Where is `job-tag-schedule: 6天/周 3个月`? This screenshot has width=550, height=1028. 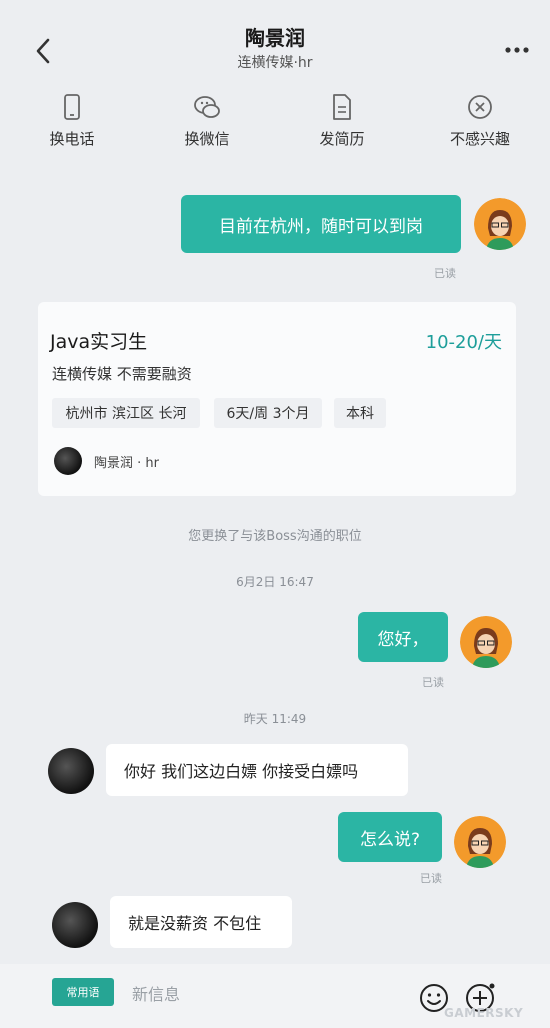 job-tag-schedule: 6天/周 3个月 is located at coordinates (268, 413).